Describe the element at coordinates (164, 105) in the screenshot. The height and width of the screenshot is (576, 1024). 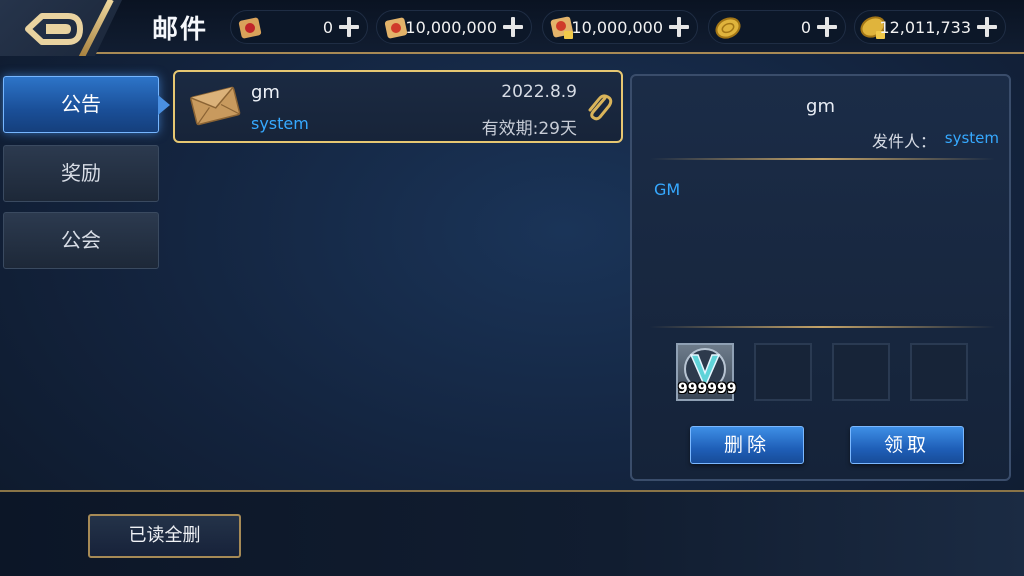
I see `active-tab-arrow-icon` at that location.